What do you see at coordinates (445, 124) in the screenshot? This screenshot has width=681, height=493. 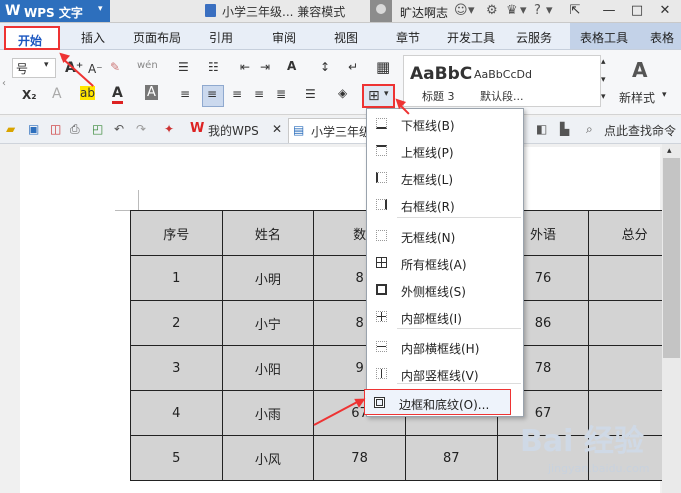 I see `menu-item-bottom-border: 下框线(B)` at bounding box center [445, 124].